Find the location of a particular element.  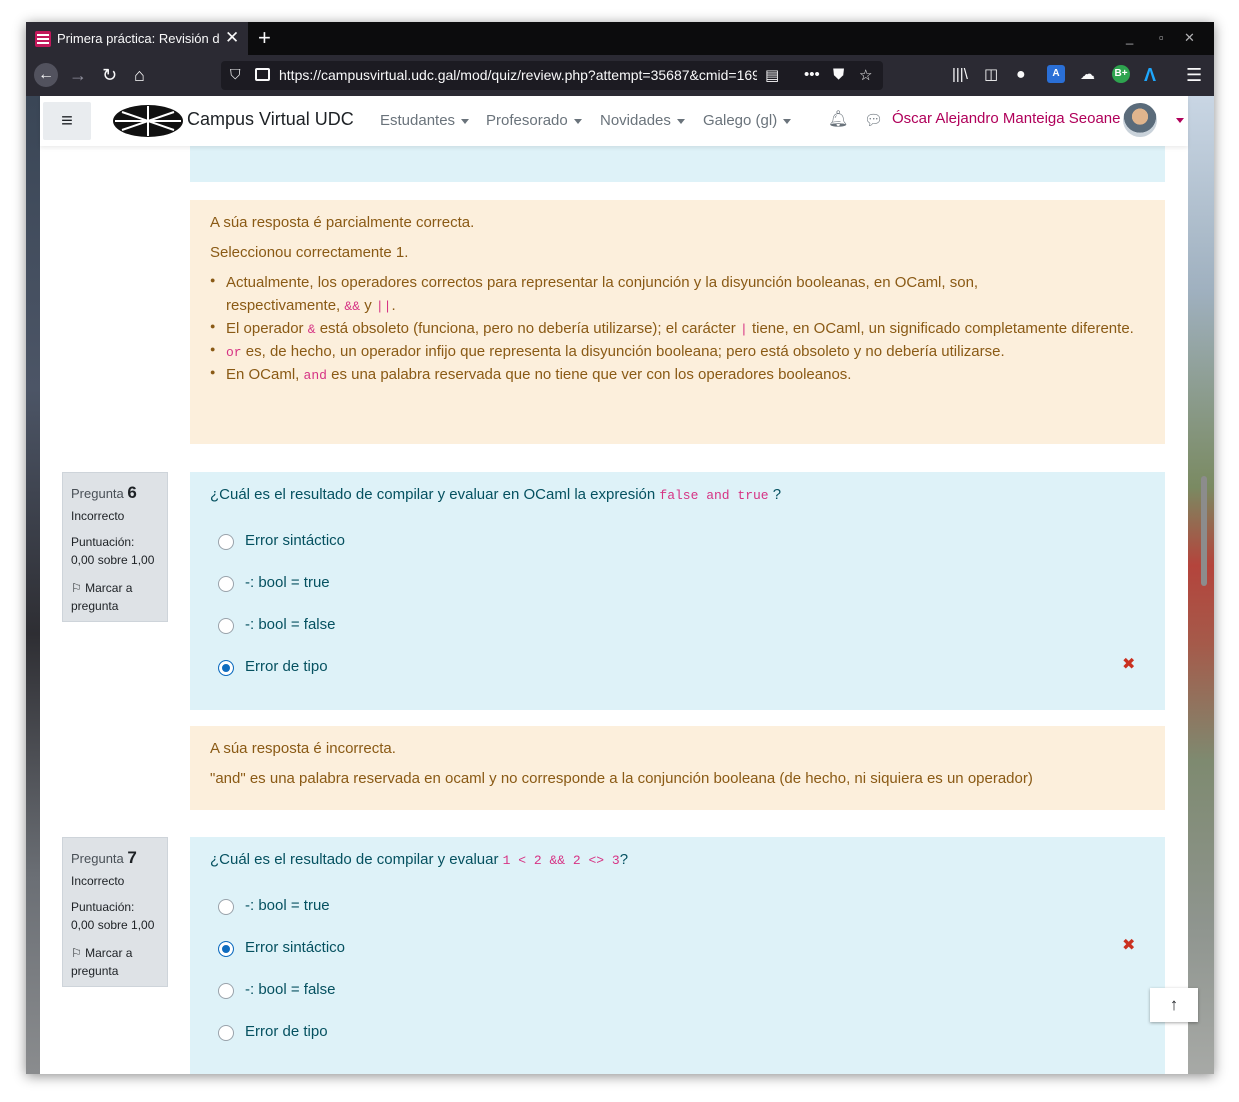

lock-icon is located at coordinates (262, 74).